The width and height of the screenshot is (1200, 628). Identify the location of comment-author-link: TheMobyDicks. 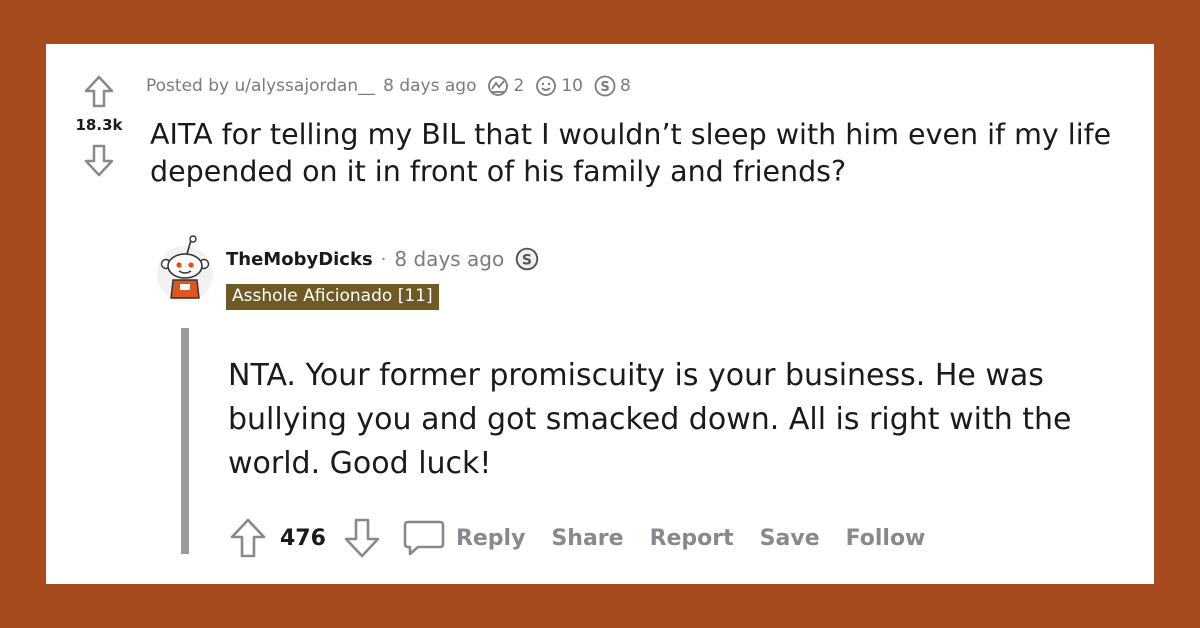
(299, 259).